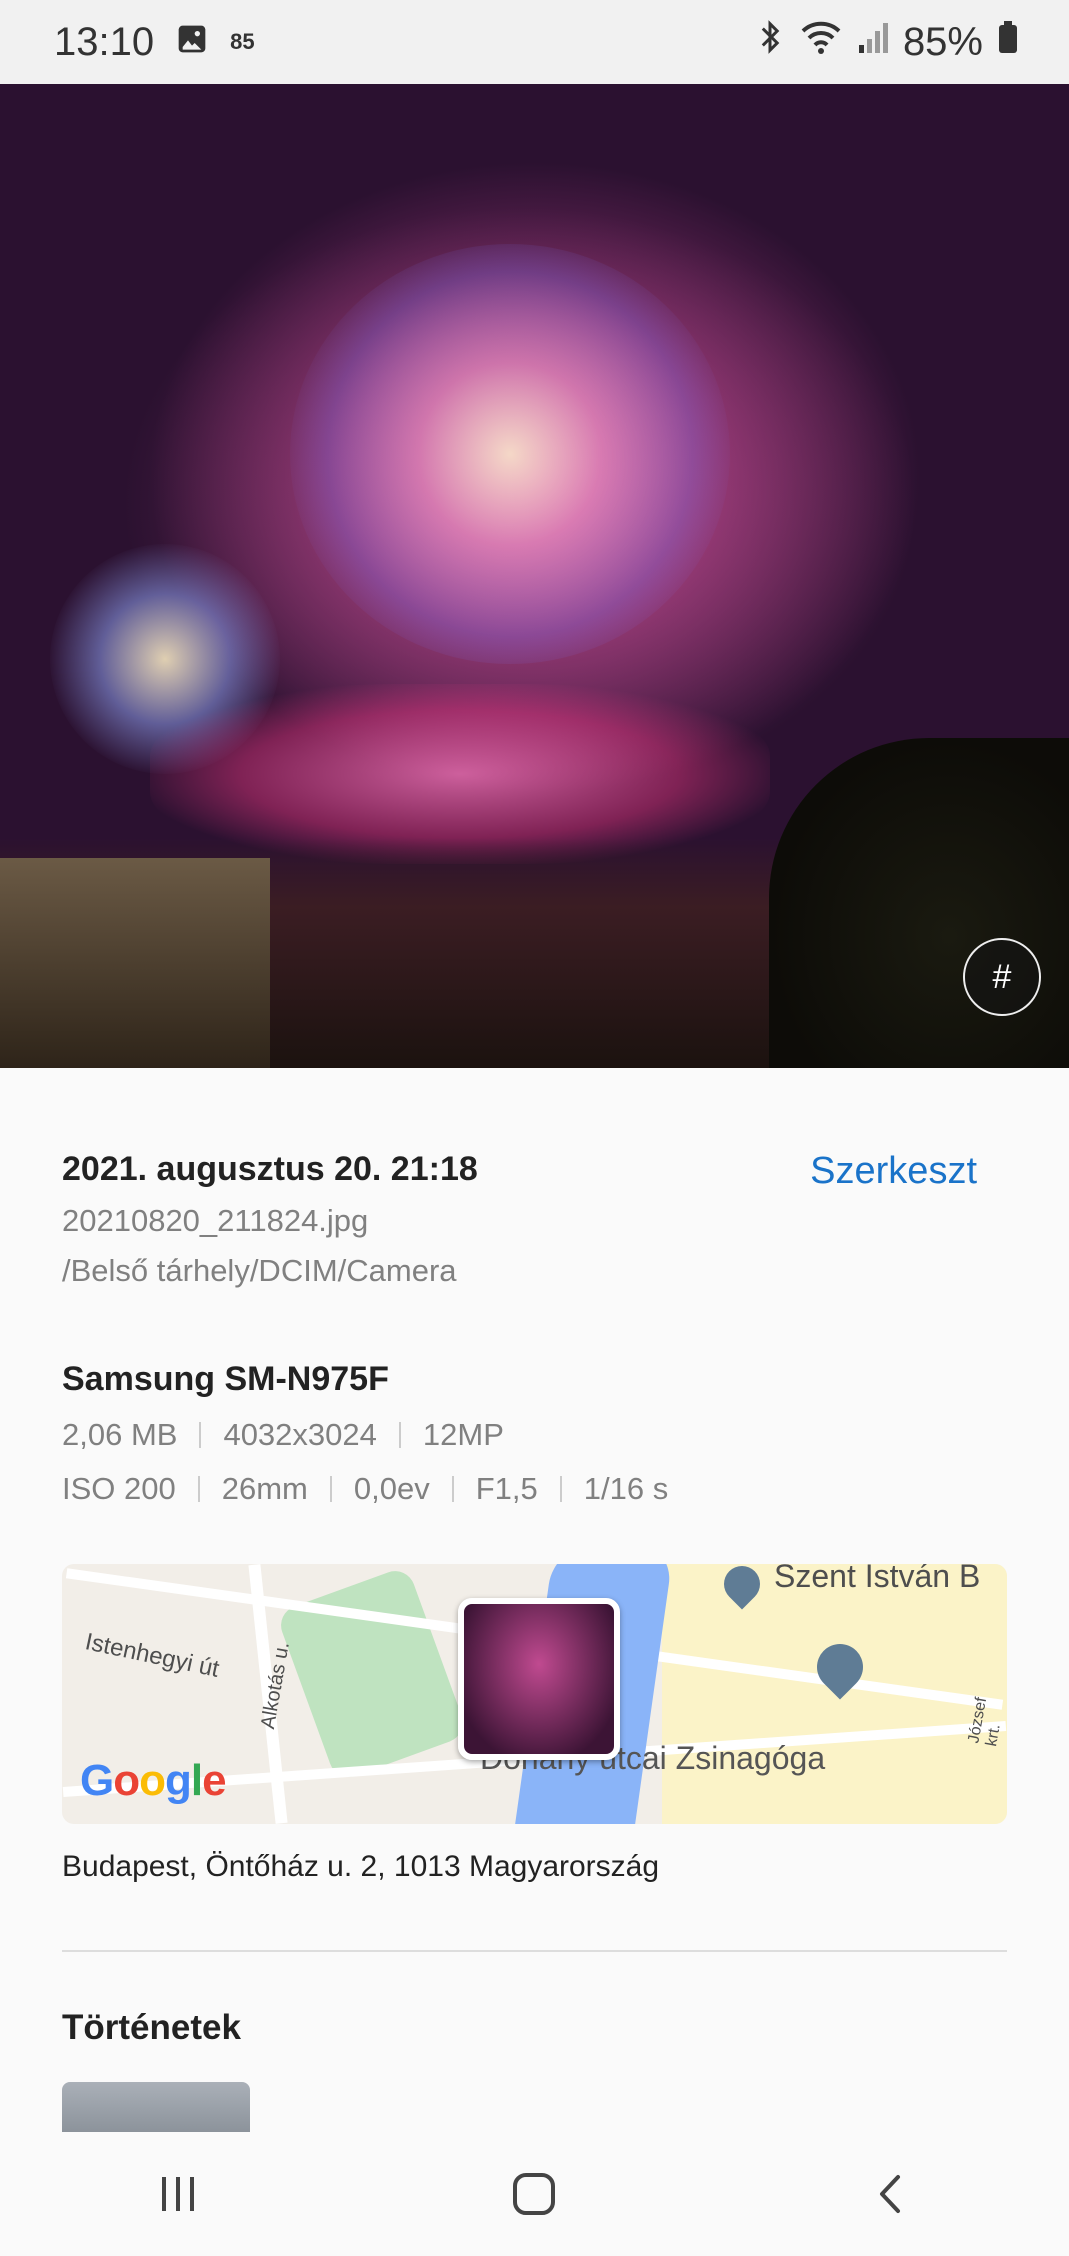  What do you see at coordinates (463, 1434) in the screenshot?
I see `megapixels: 12MP` at bounding box center [463, 1434].